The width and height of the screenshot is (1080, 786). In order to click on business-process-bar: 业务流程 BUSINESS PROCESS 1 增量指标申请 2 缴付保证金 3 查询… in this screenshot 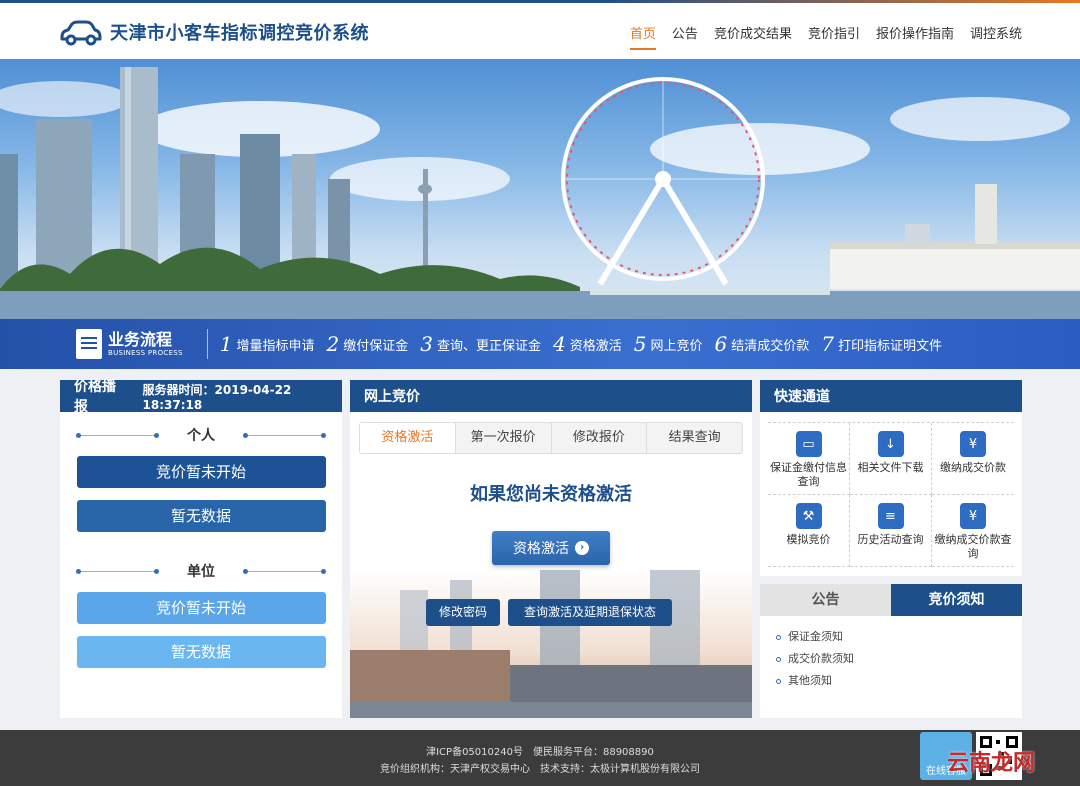, I will do `click(540, 344)`.